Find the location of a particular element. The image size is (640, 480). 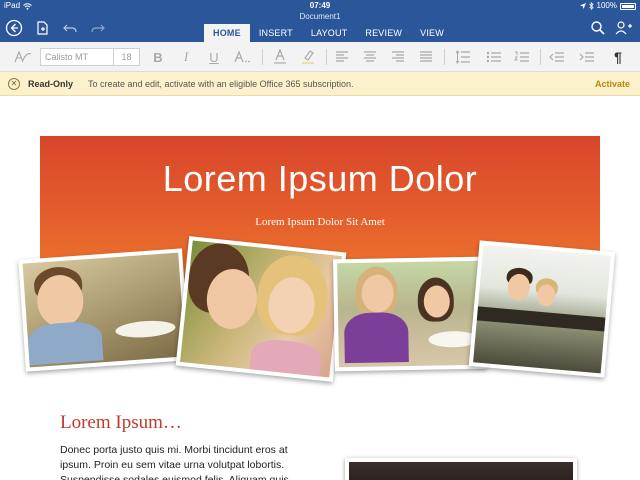

photo-laughing-girls is located at coordinates (261, 309).